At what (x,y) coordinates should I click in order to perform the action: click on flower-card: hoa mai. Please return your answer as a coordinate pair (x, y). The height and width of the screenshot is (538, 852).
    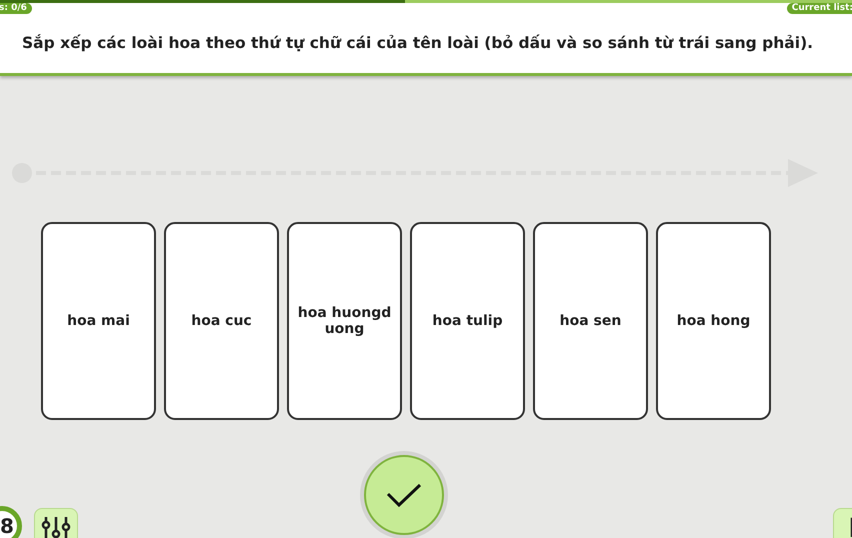
    Looking at the image, I should click on (98, 321).